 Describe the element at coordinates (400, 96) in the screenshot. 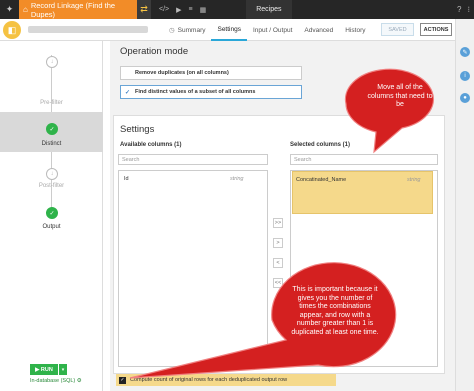

I see `top-callout-text: Move all of the columns that need to be` at that location.